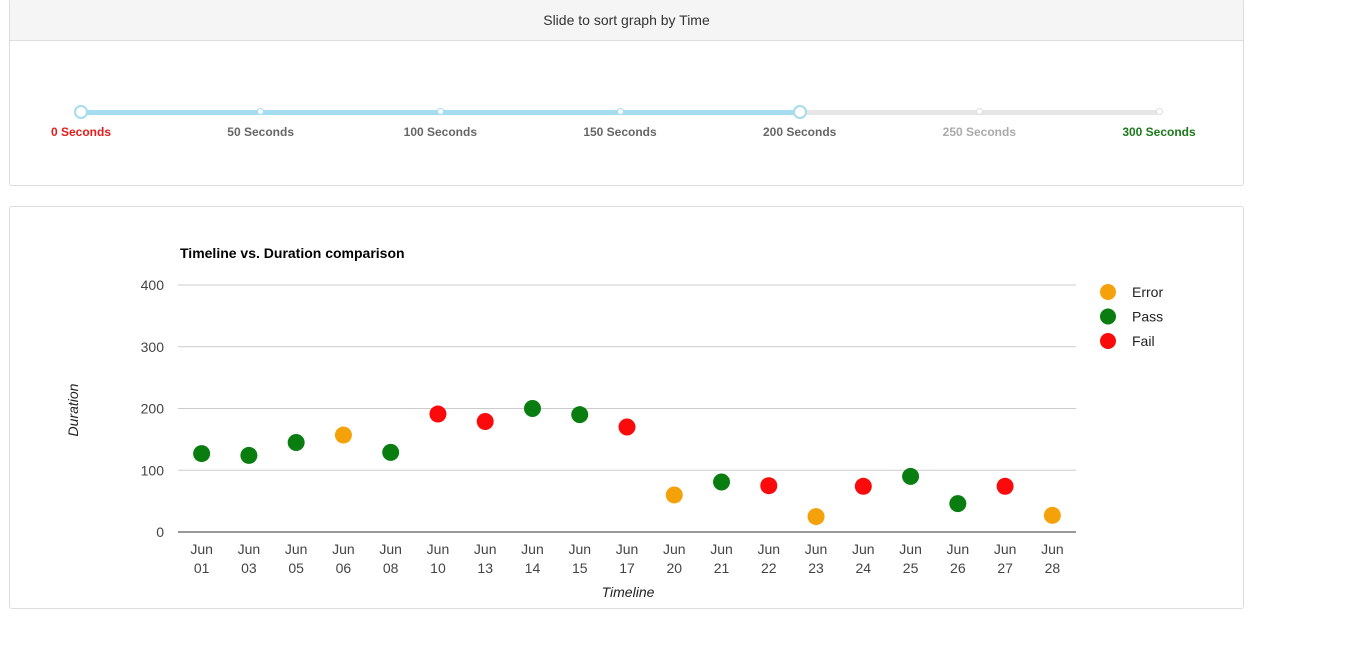 Image resolution: width=1368 pixels, height=652 pixels. Describe the element at coordinates (160, 532) in the screenshot. I see `y-tick-label: 0` at that location.